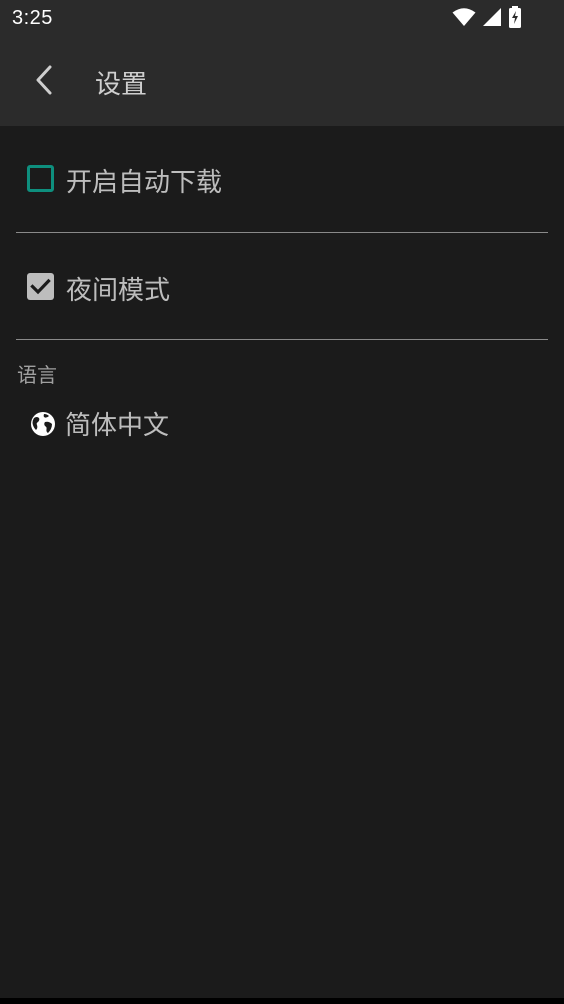  I want to click on status-bar: 3:25, so click(282, 19).